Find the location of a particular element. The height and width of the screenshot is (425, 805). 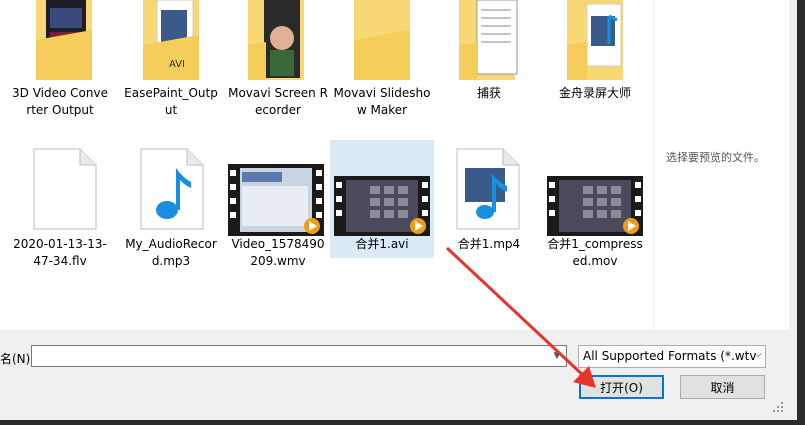

file-label: 3D Video Converter Output is located at coordinates (60, 101).